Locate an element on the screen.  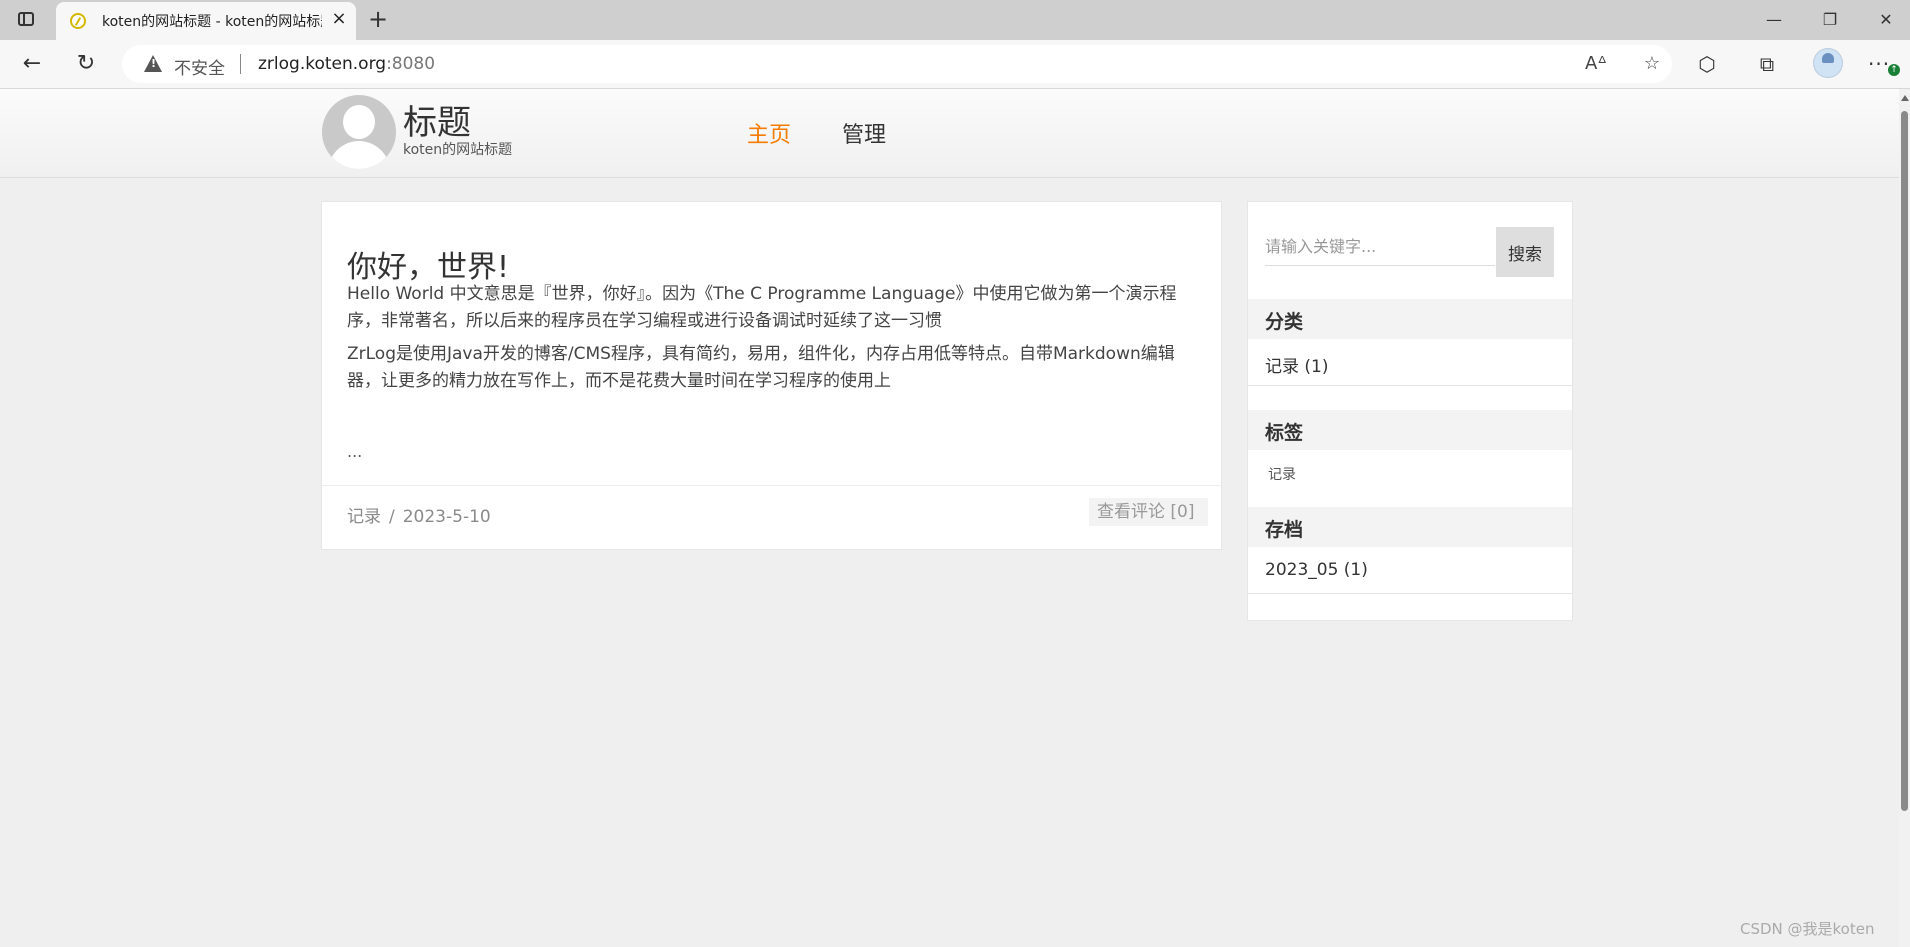
address-bar: 不安全 zrlog.koten.org:8080 Aᐞ ☆ is located at coordinates (897, 64).